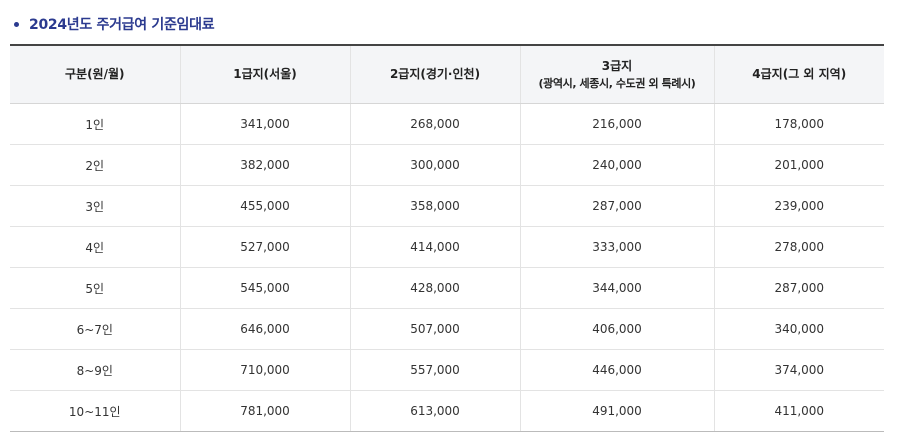  What do you see at coordinates (265, 411) in the screenshot?
I see `cell-tier-1-rent: 781,000` at bounding box center [265, 411].